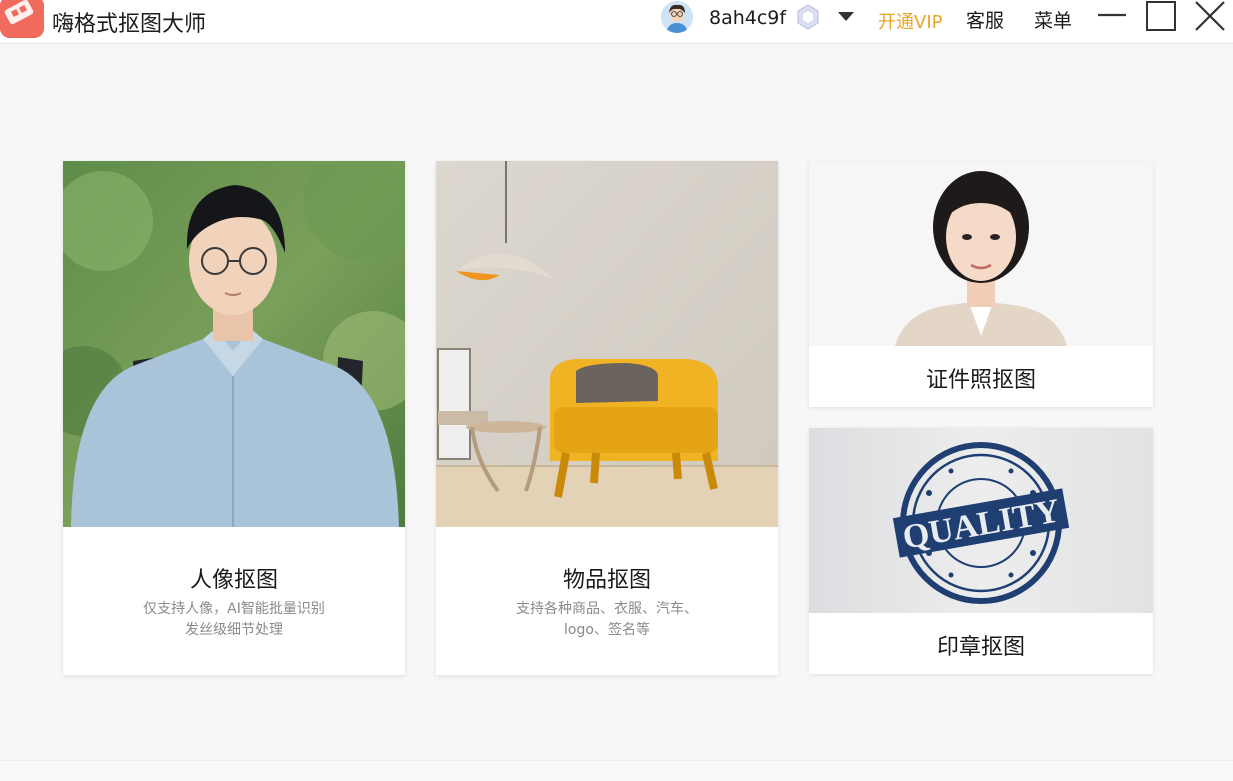  Describe the element at coordinates (234, 630) in the screenshot. I see `portrait-desc-line-2: 发丝级细节处理` at that location.